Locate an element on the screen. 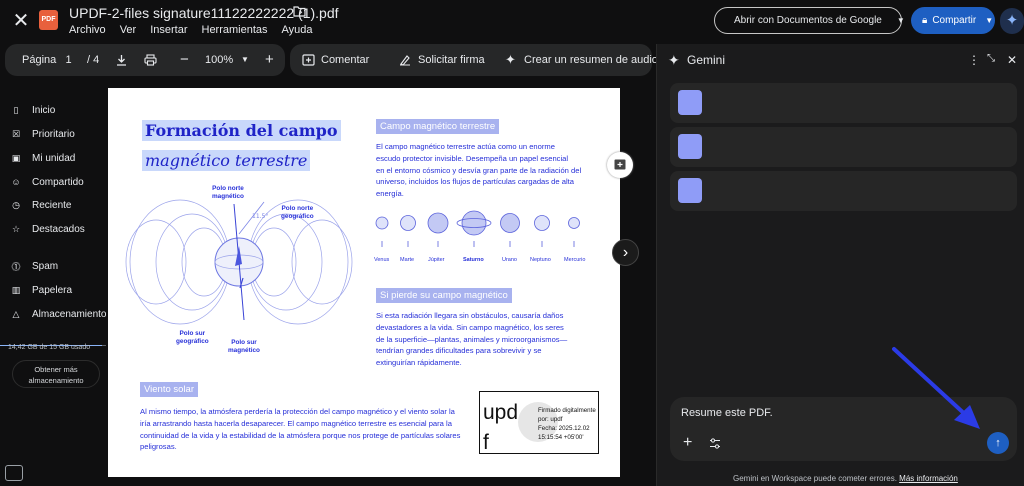 The height and width of the screenshot is (486, 1024). print-icon is located at coordinates (150, 60).